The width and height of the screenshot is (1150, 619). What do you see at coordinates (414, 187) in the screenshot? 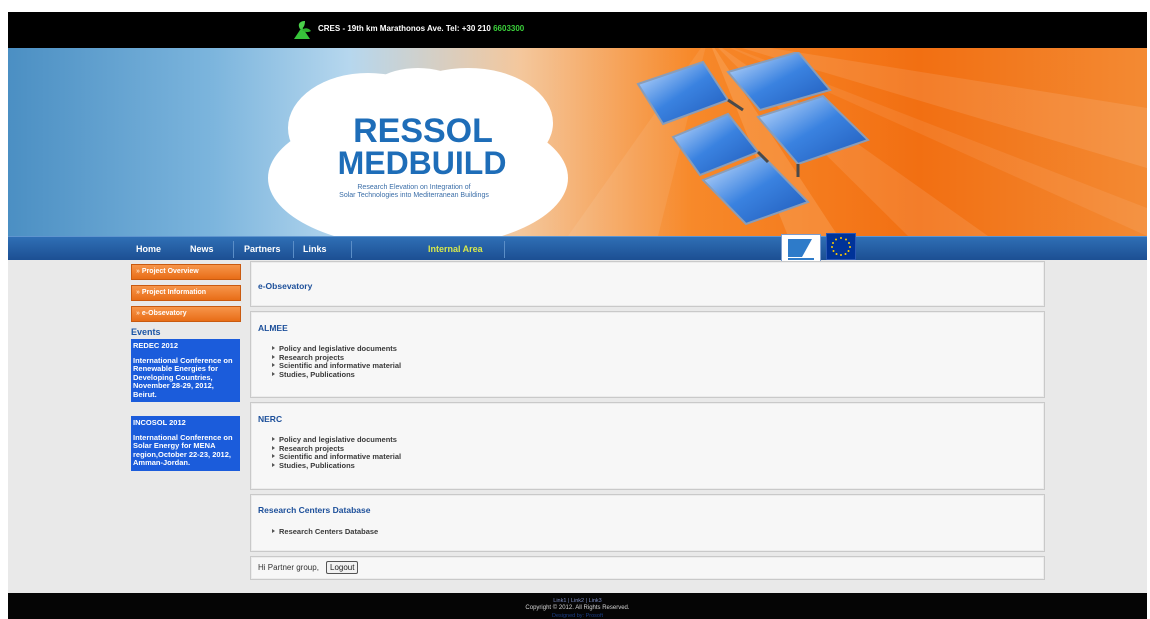
I see `tagline-line-1: Research Elevation on Integration of` at bounding box center [414, 187].